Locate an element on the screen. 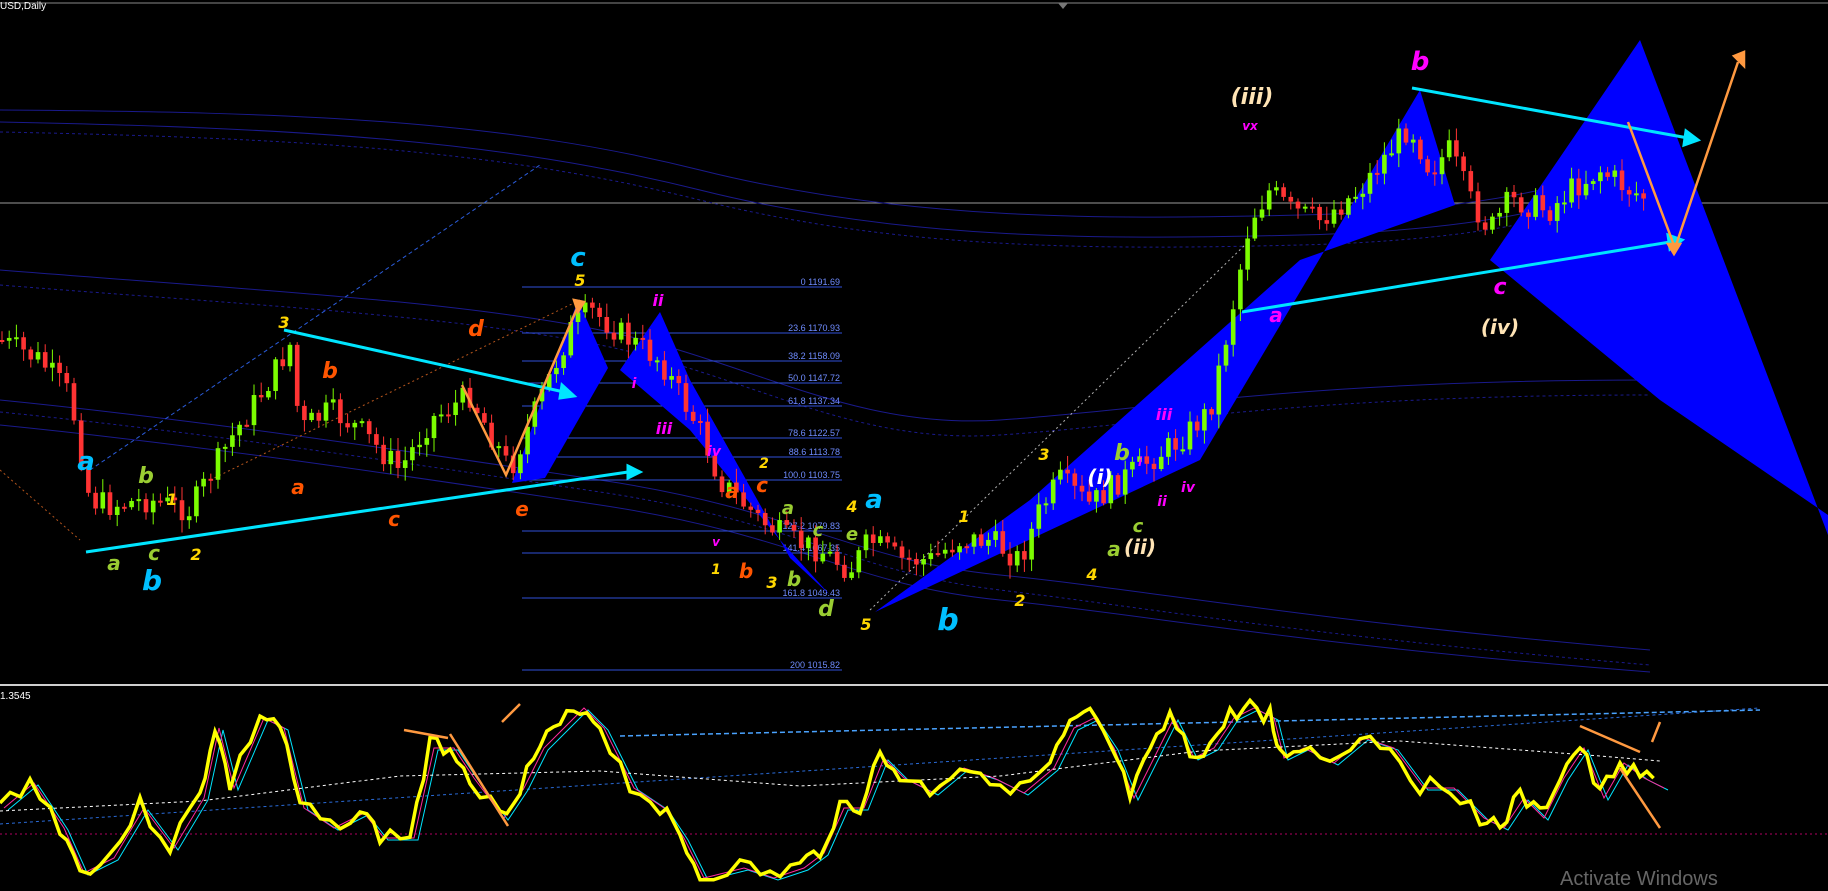  wave-label: e is located at coordinates (852, 534).